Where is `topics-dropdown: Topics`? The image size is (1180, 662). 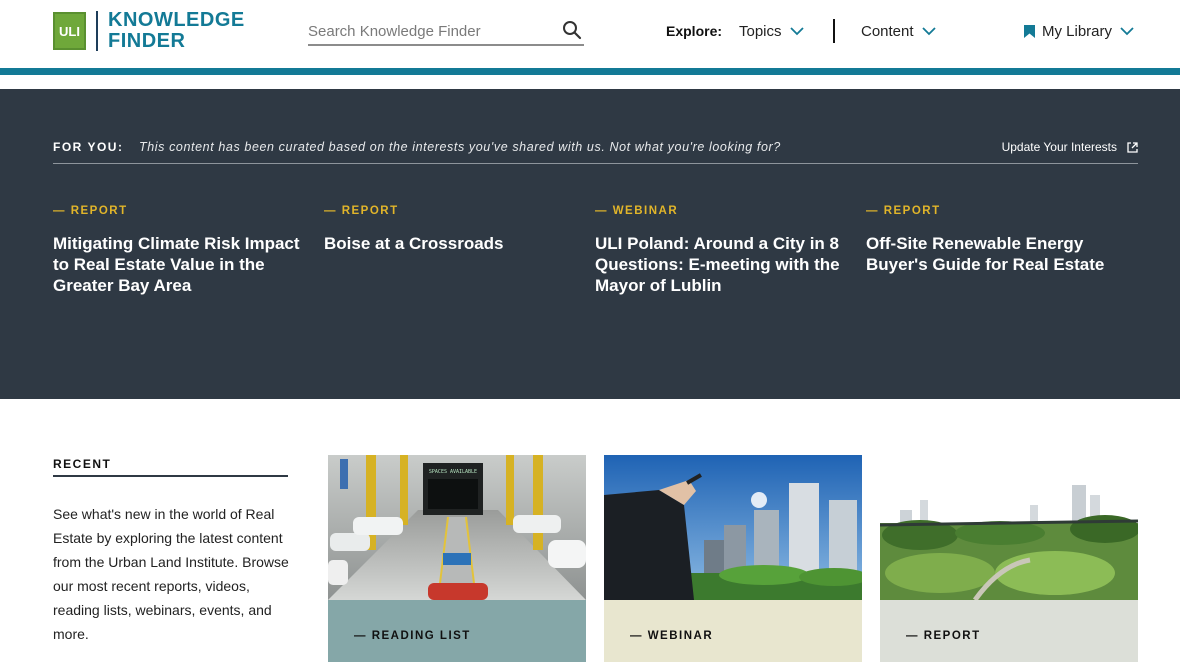 topics-dropdown: Topics is located at coordinates (771, 31).